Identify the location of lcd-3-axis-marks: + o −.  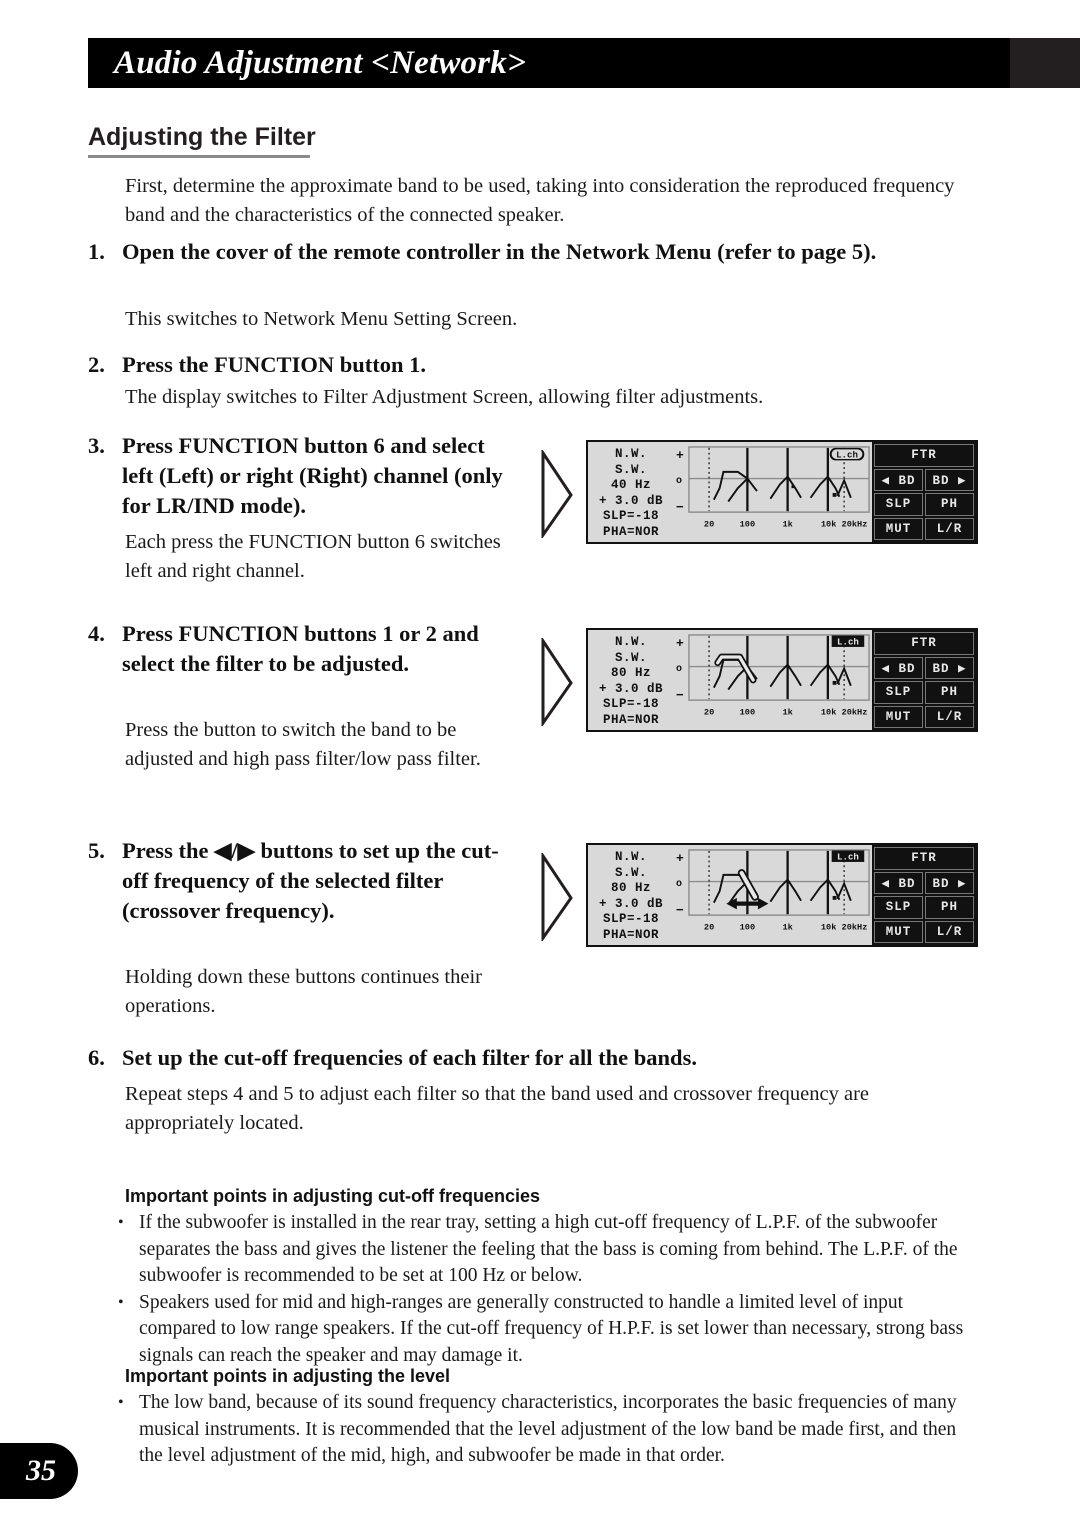
(681, 895).